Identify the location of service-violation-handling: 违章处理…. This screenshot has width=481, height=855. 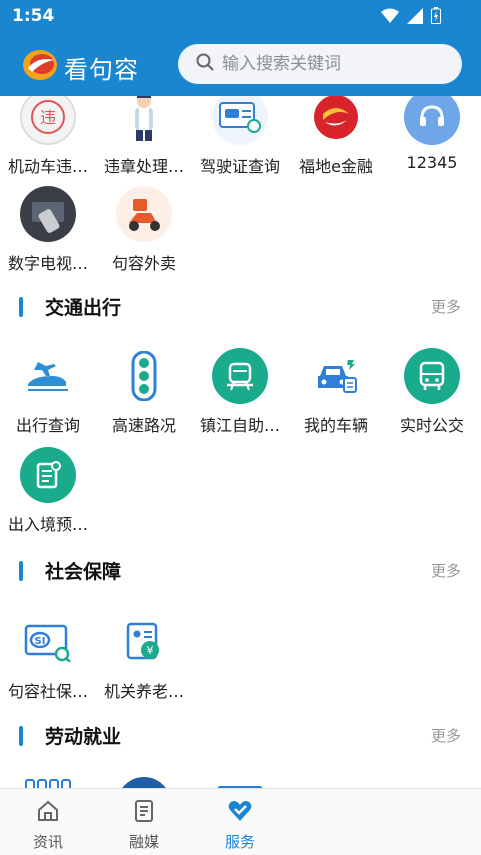
(144, 136).